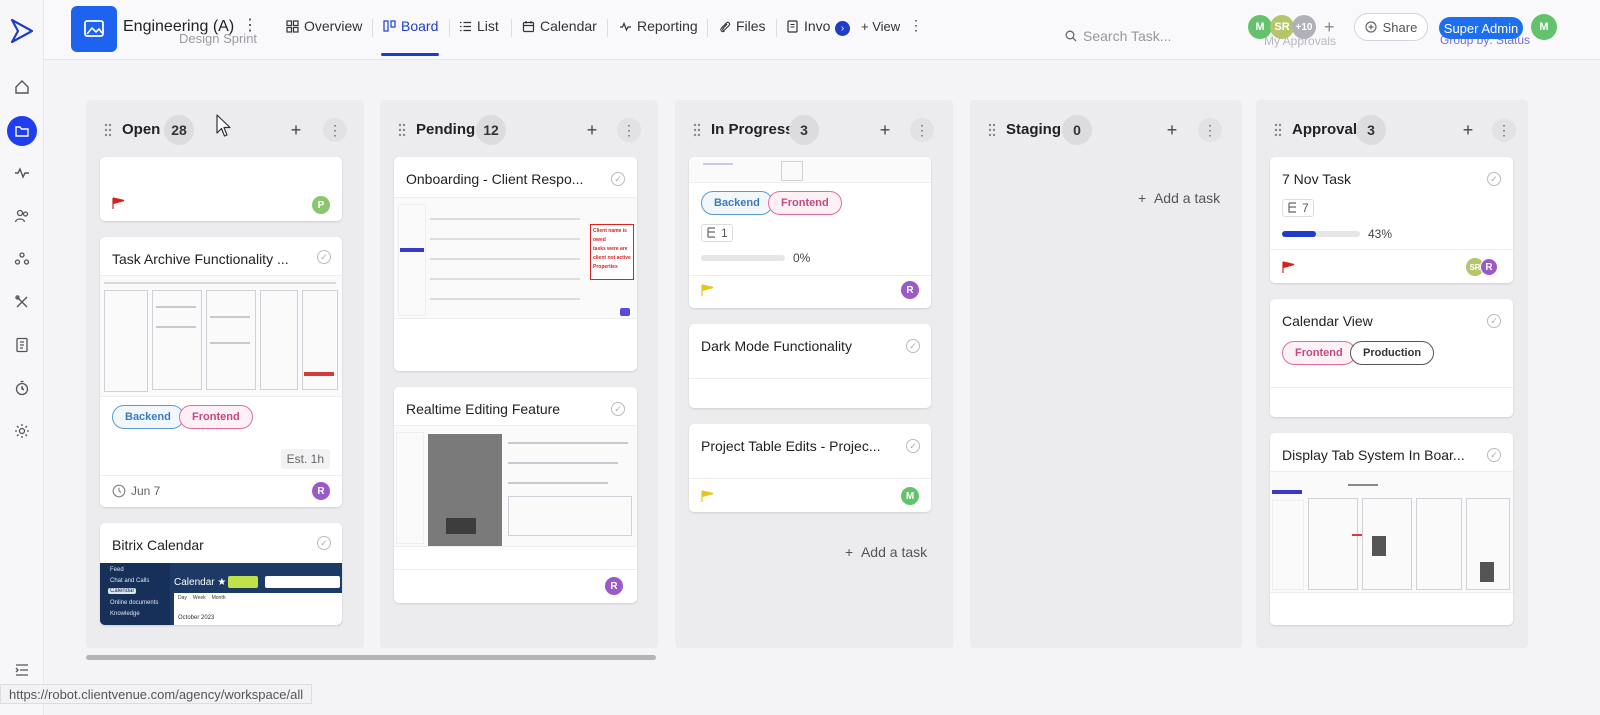  I want to click on app-logo-icon, so click(21, 31).